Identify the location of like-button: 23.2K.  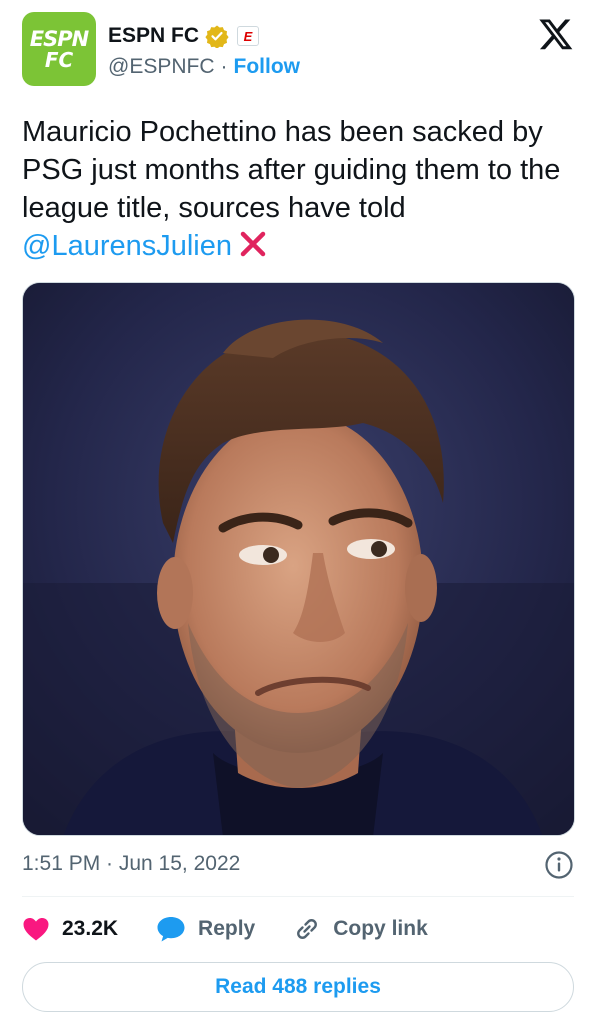
(70, 929).